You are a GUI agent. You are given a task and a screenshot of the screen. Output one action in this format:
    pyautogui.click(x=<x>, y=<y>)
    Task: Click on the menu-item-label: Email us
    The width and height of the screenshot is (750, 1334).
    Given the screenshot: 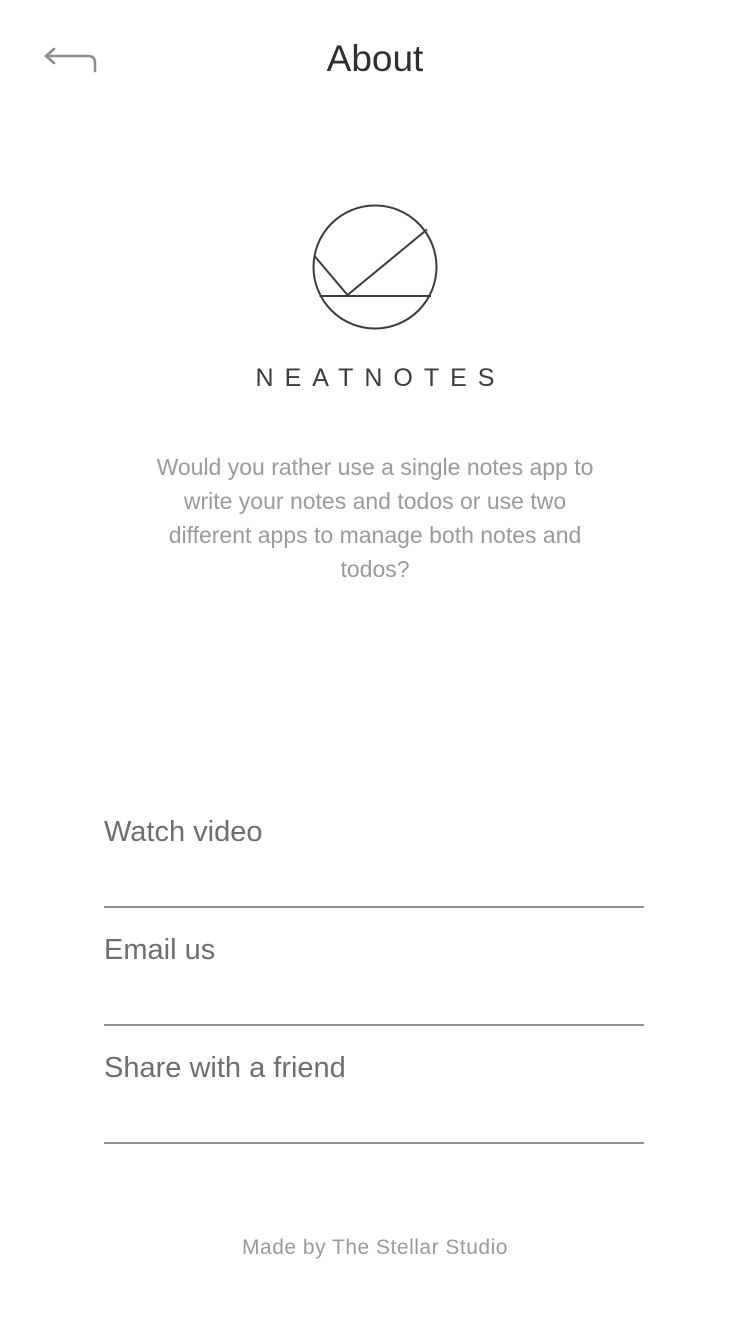 What is the action you would take?
    pyautogui.click(x=160, y=950)
    